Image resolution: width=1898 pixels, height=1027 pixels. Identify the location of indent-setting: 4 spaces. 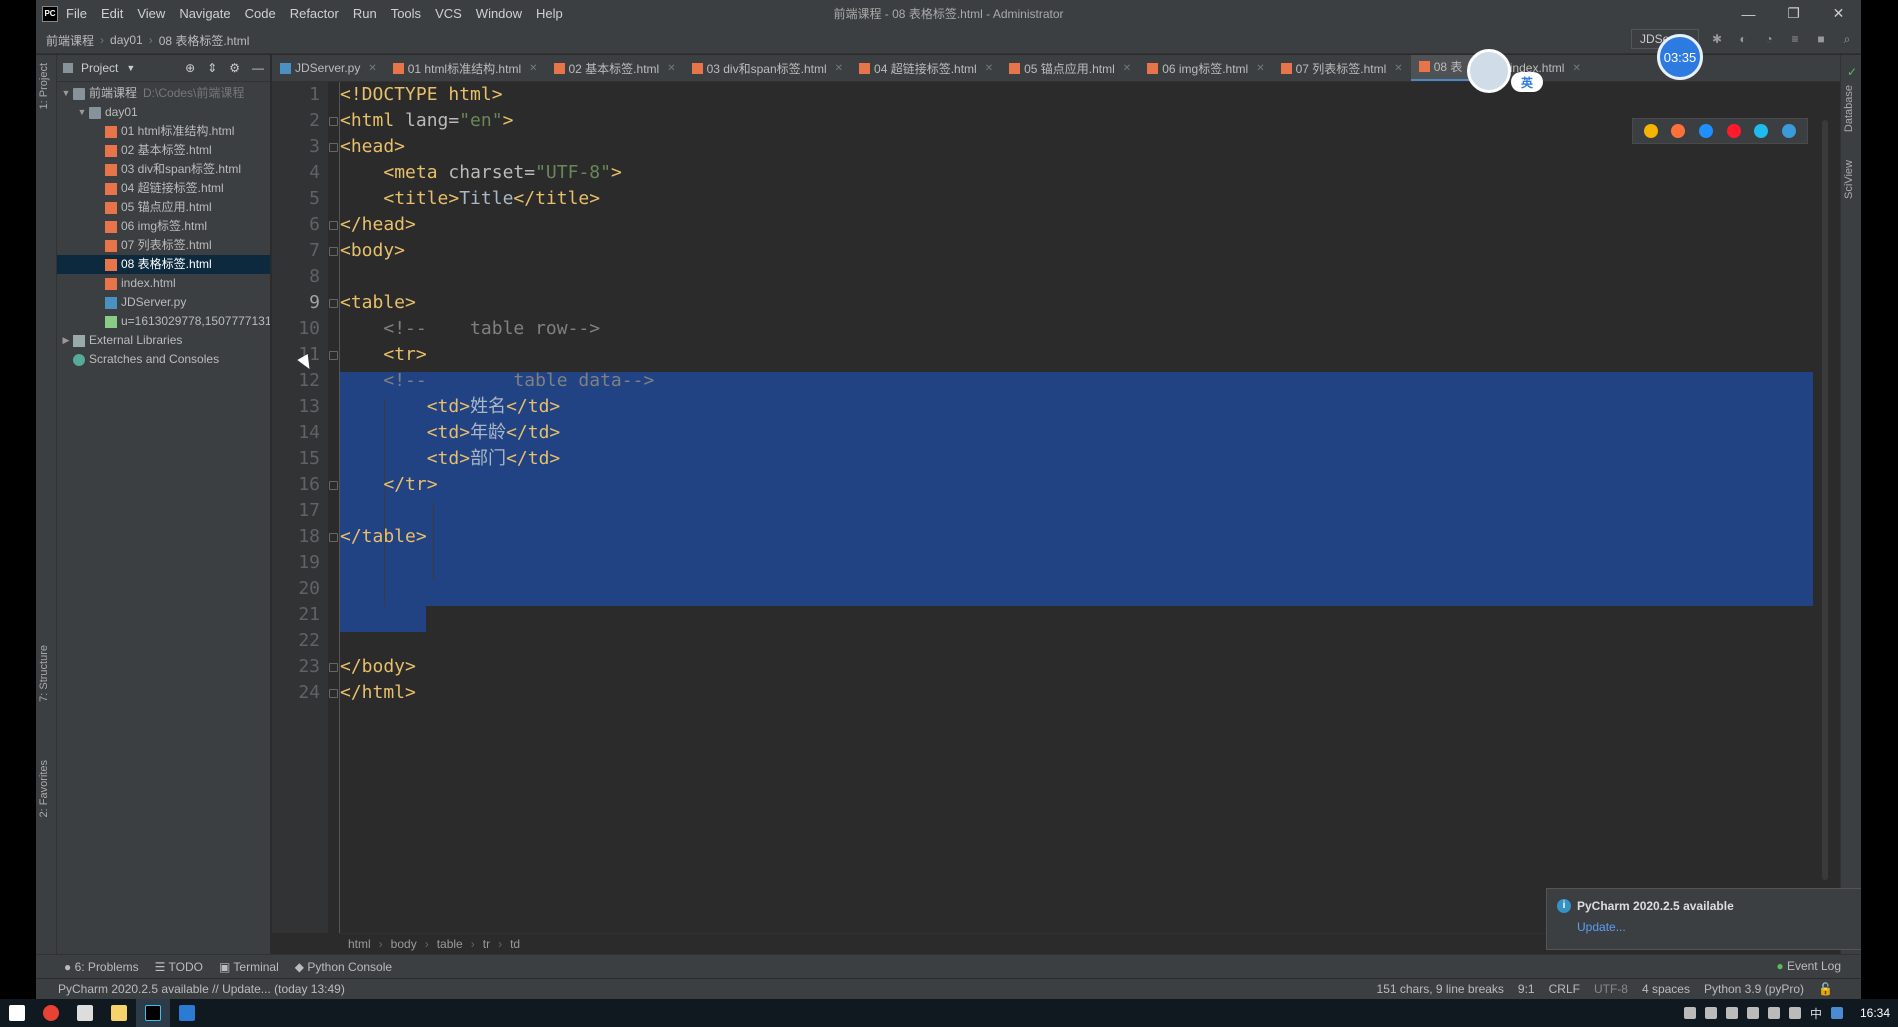
(1666, 989).